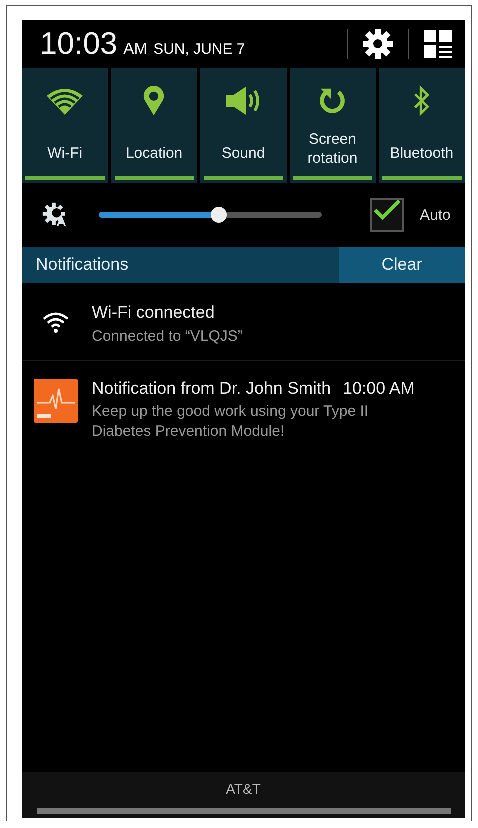  I want to click on bluetooth-icon, so click(422, 101).